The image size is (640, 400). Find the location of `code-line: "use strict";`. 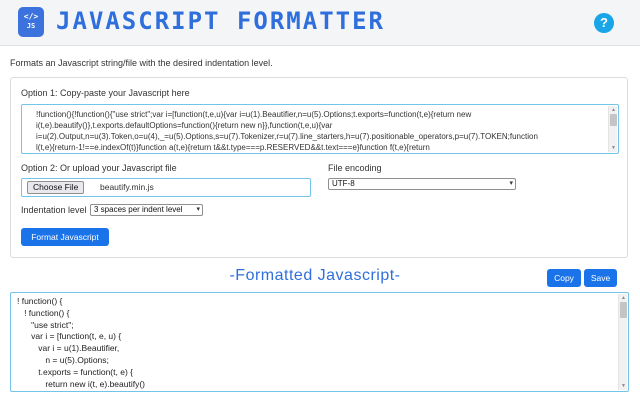

code-line: "use strict"; is located at coordinates (45, 324).